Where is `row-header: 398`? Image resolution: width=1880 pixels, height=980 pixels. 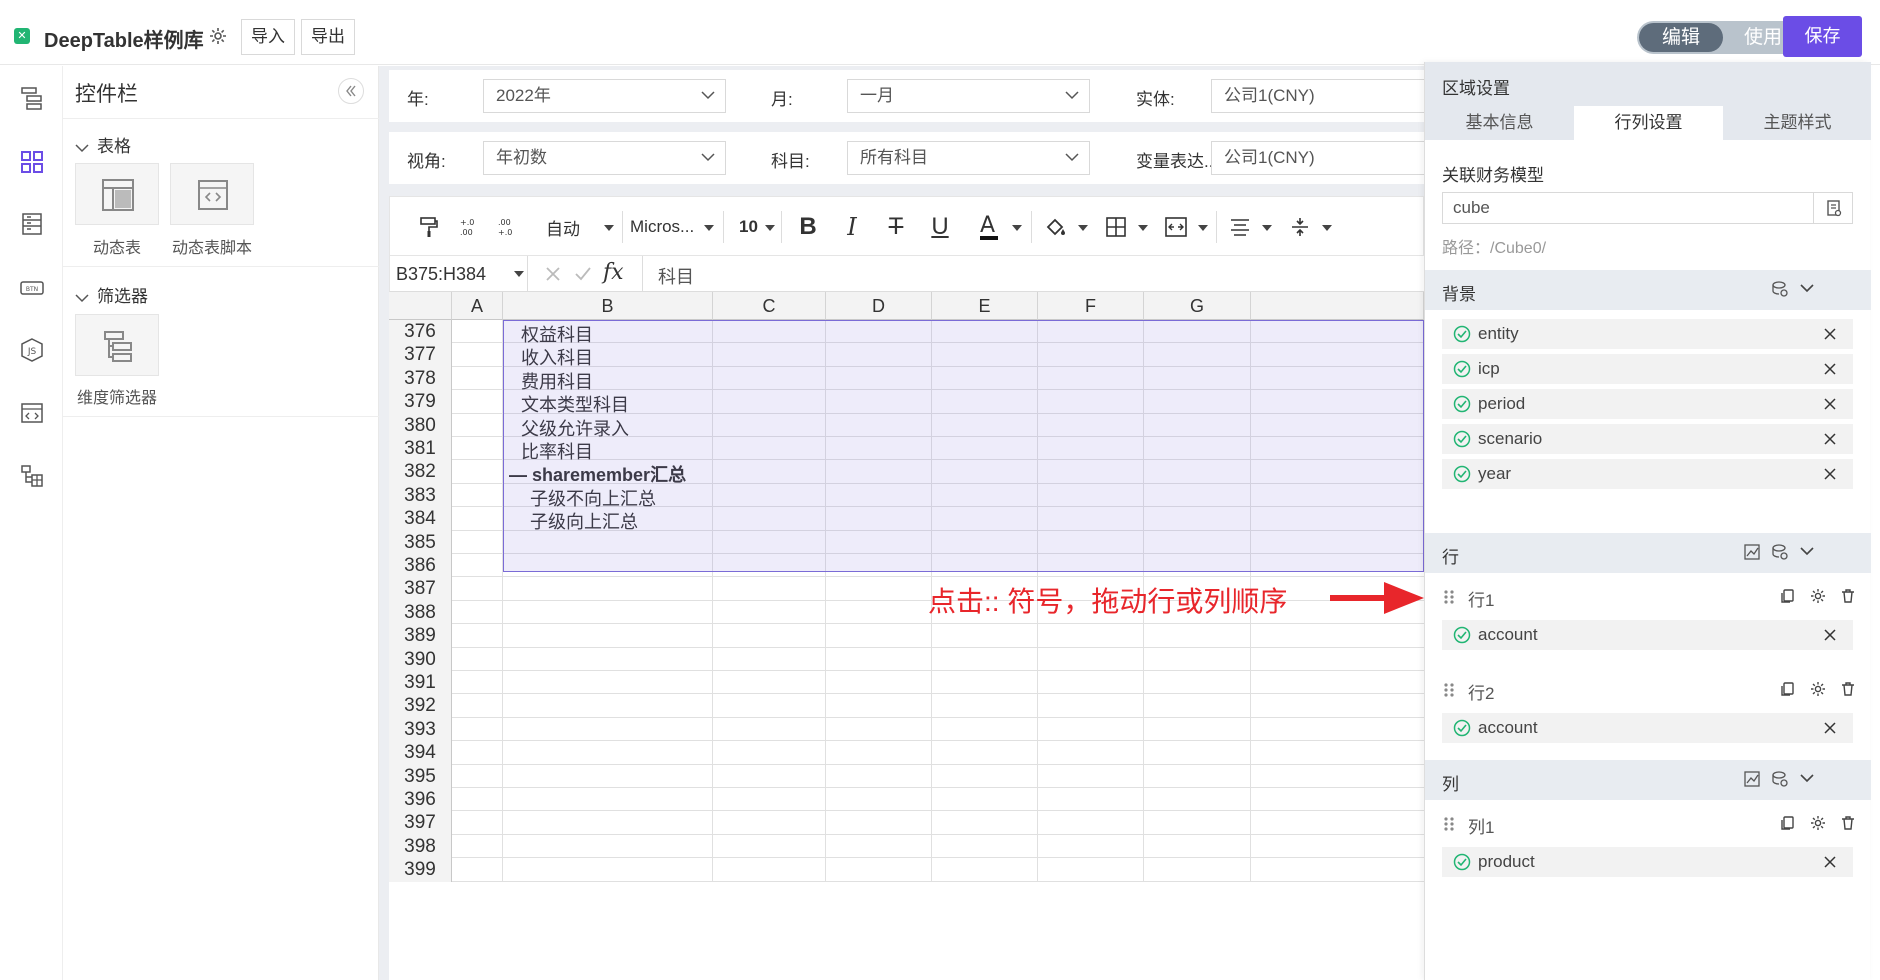 row-header: 398 is located at coordinates (420, 846).